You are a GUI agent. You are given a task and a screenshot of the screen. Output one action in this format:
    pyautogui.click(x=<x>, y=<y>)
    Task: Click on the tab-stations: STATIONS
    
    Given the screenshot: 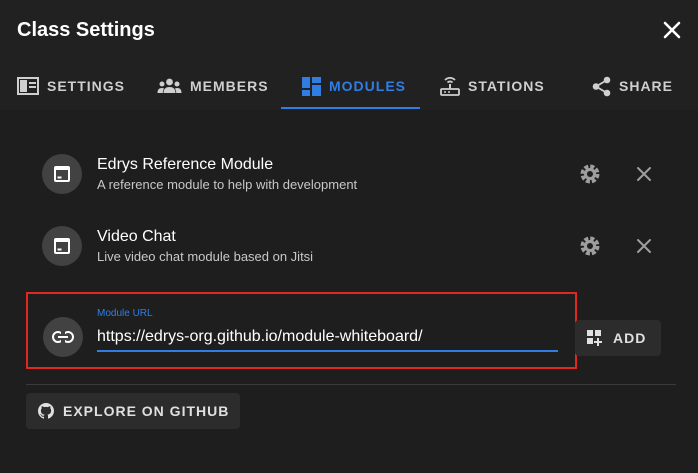 What is the action you would take?
    pyautogui.click(x=492, y=86)
    